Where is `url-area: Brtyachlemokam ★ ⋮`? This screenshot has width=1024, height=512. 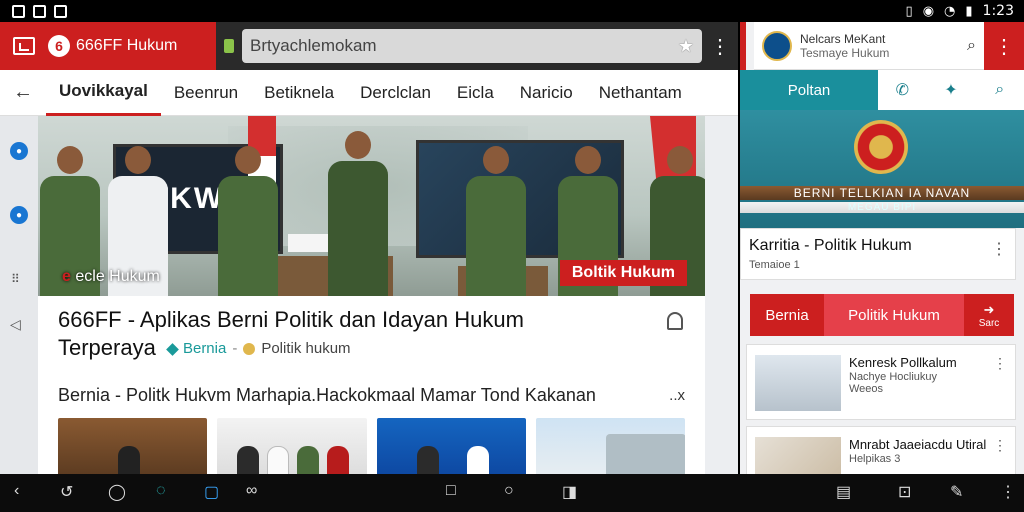 url-area: Brtyachlemokam ★ ⋮ is located at coordinates (477, 46).